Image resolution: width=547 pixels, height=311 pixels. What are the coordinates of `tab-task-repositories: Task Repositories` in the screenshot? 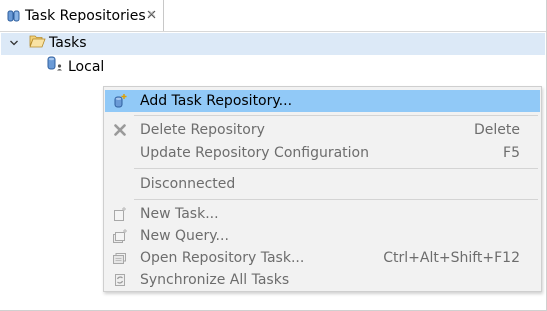 It's located at (82, 15).